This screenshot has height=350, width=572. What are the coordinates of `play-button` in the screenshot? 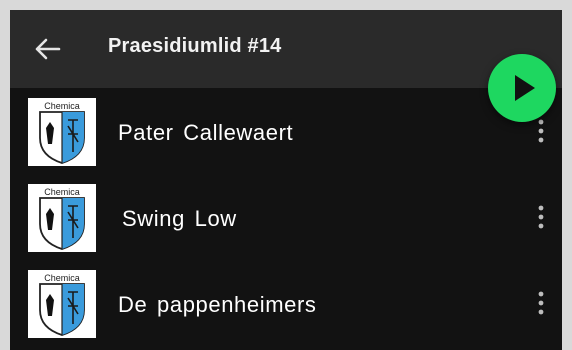 It's located at (522, 88).